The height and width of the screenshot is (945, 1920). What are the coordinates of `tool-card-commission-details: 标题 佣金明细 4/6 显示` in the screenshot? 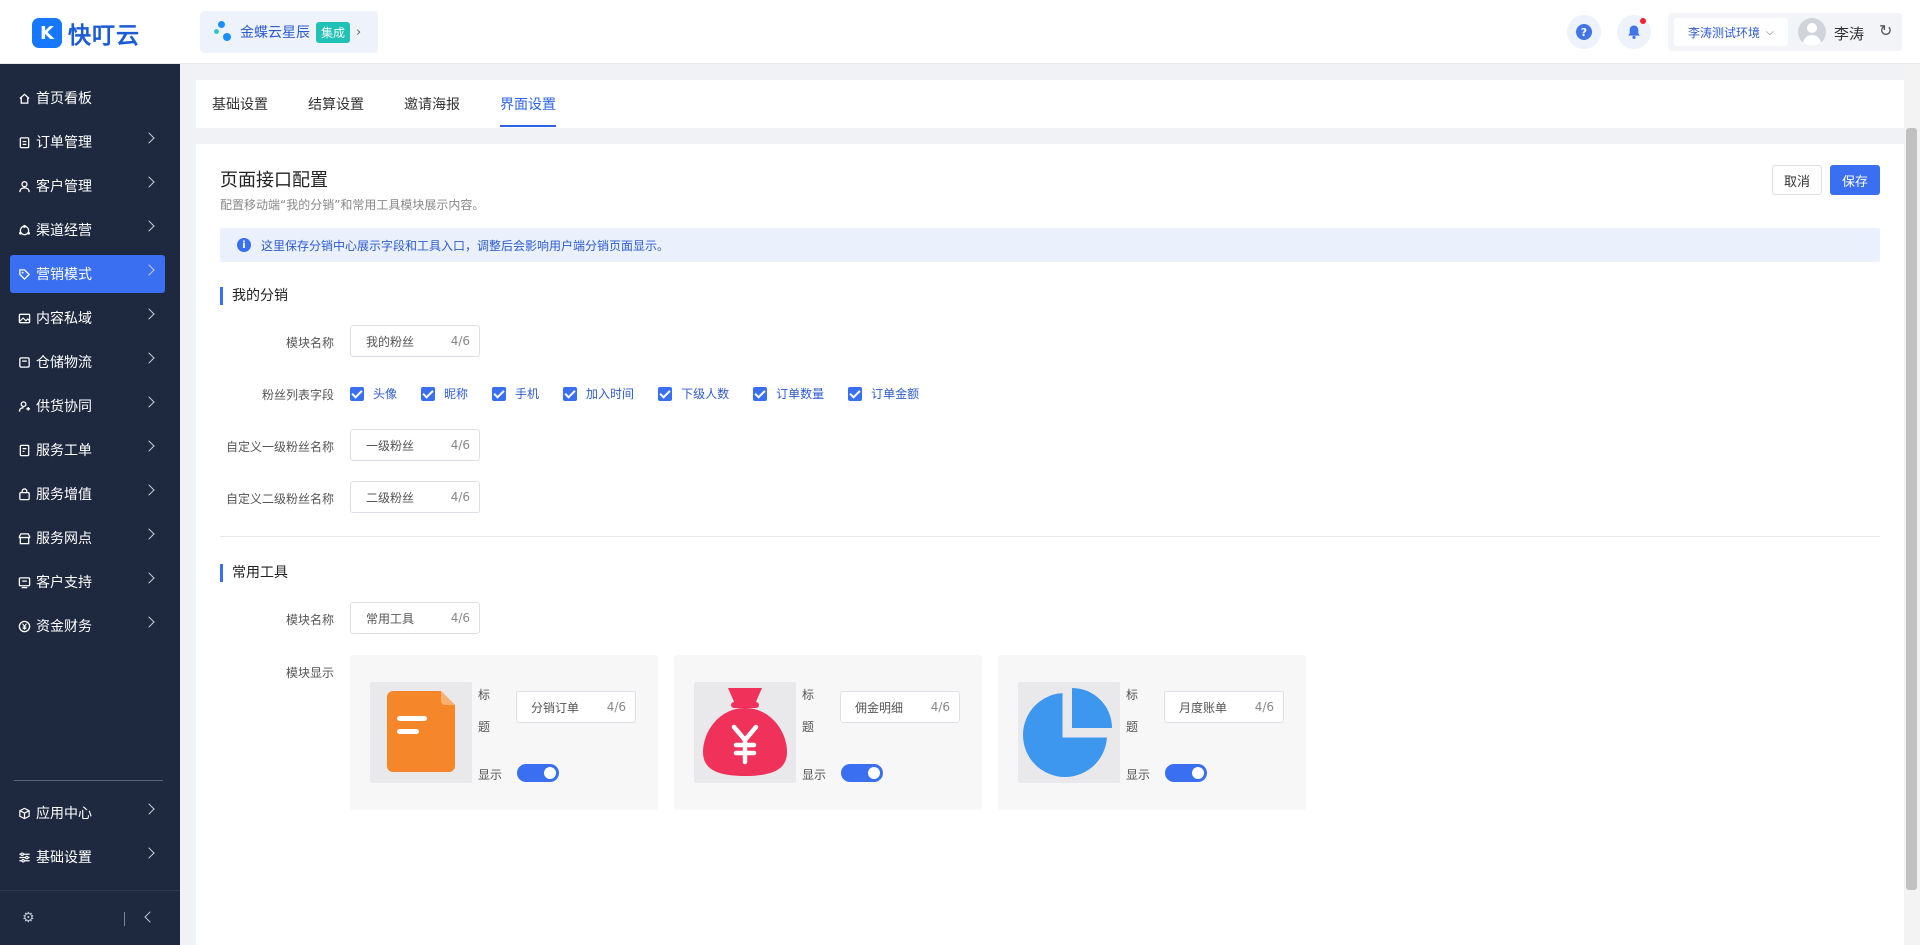 It's located at (828, 732).